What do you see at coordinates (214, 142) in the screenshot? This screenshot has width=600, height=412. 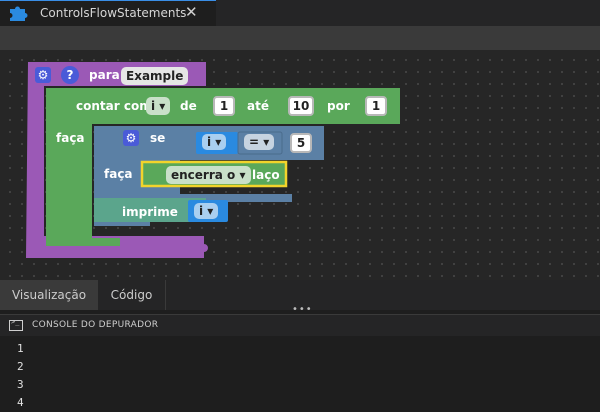 I see `if-var-dropdown: i ▾` at bounding box center [214, 142].